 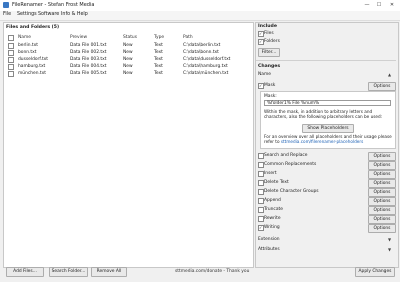 I want to click on writing-options-button: Options, so click(x=382, y=228).